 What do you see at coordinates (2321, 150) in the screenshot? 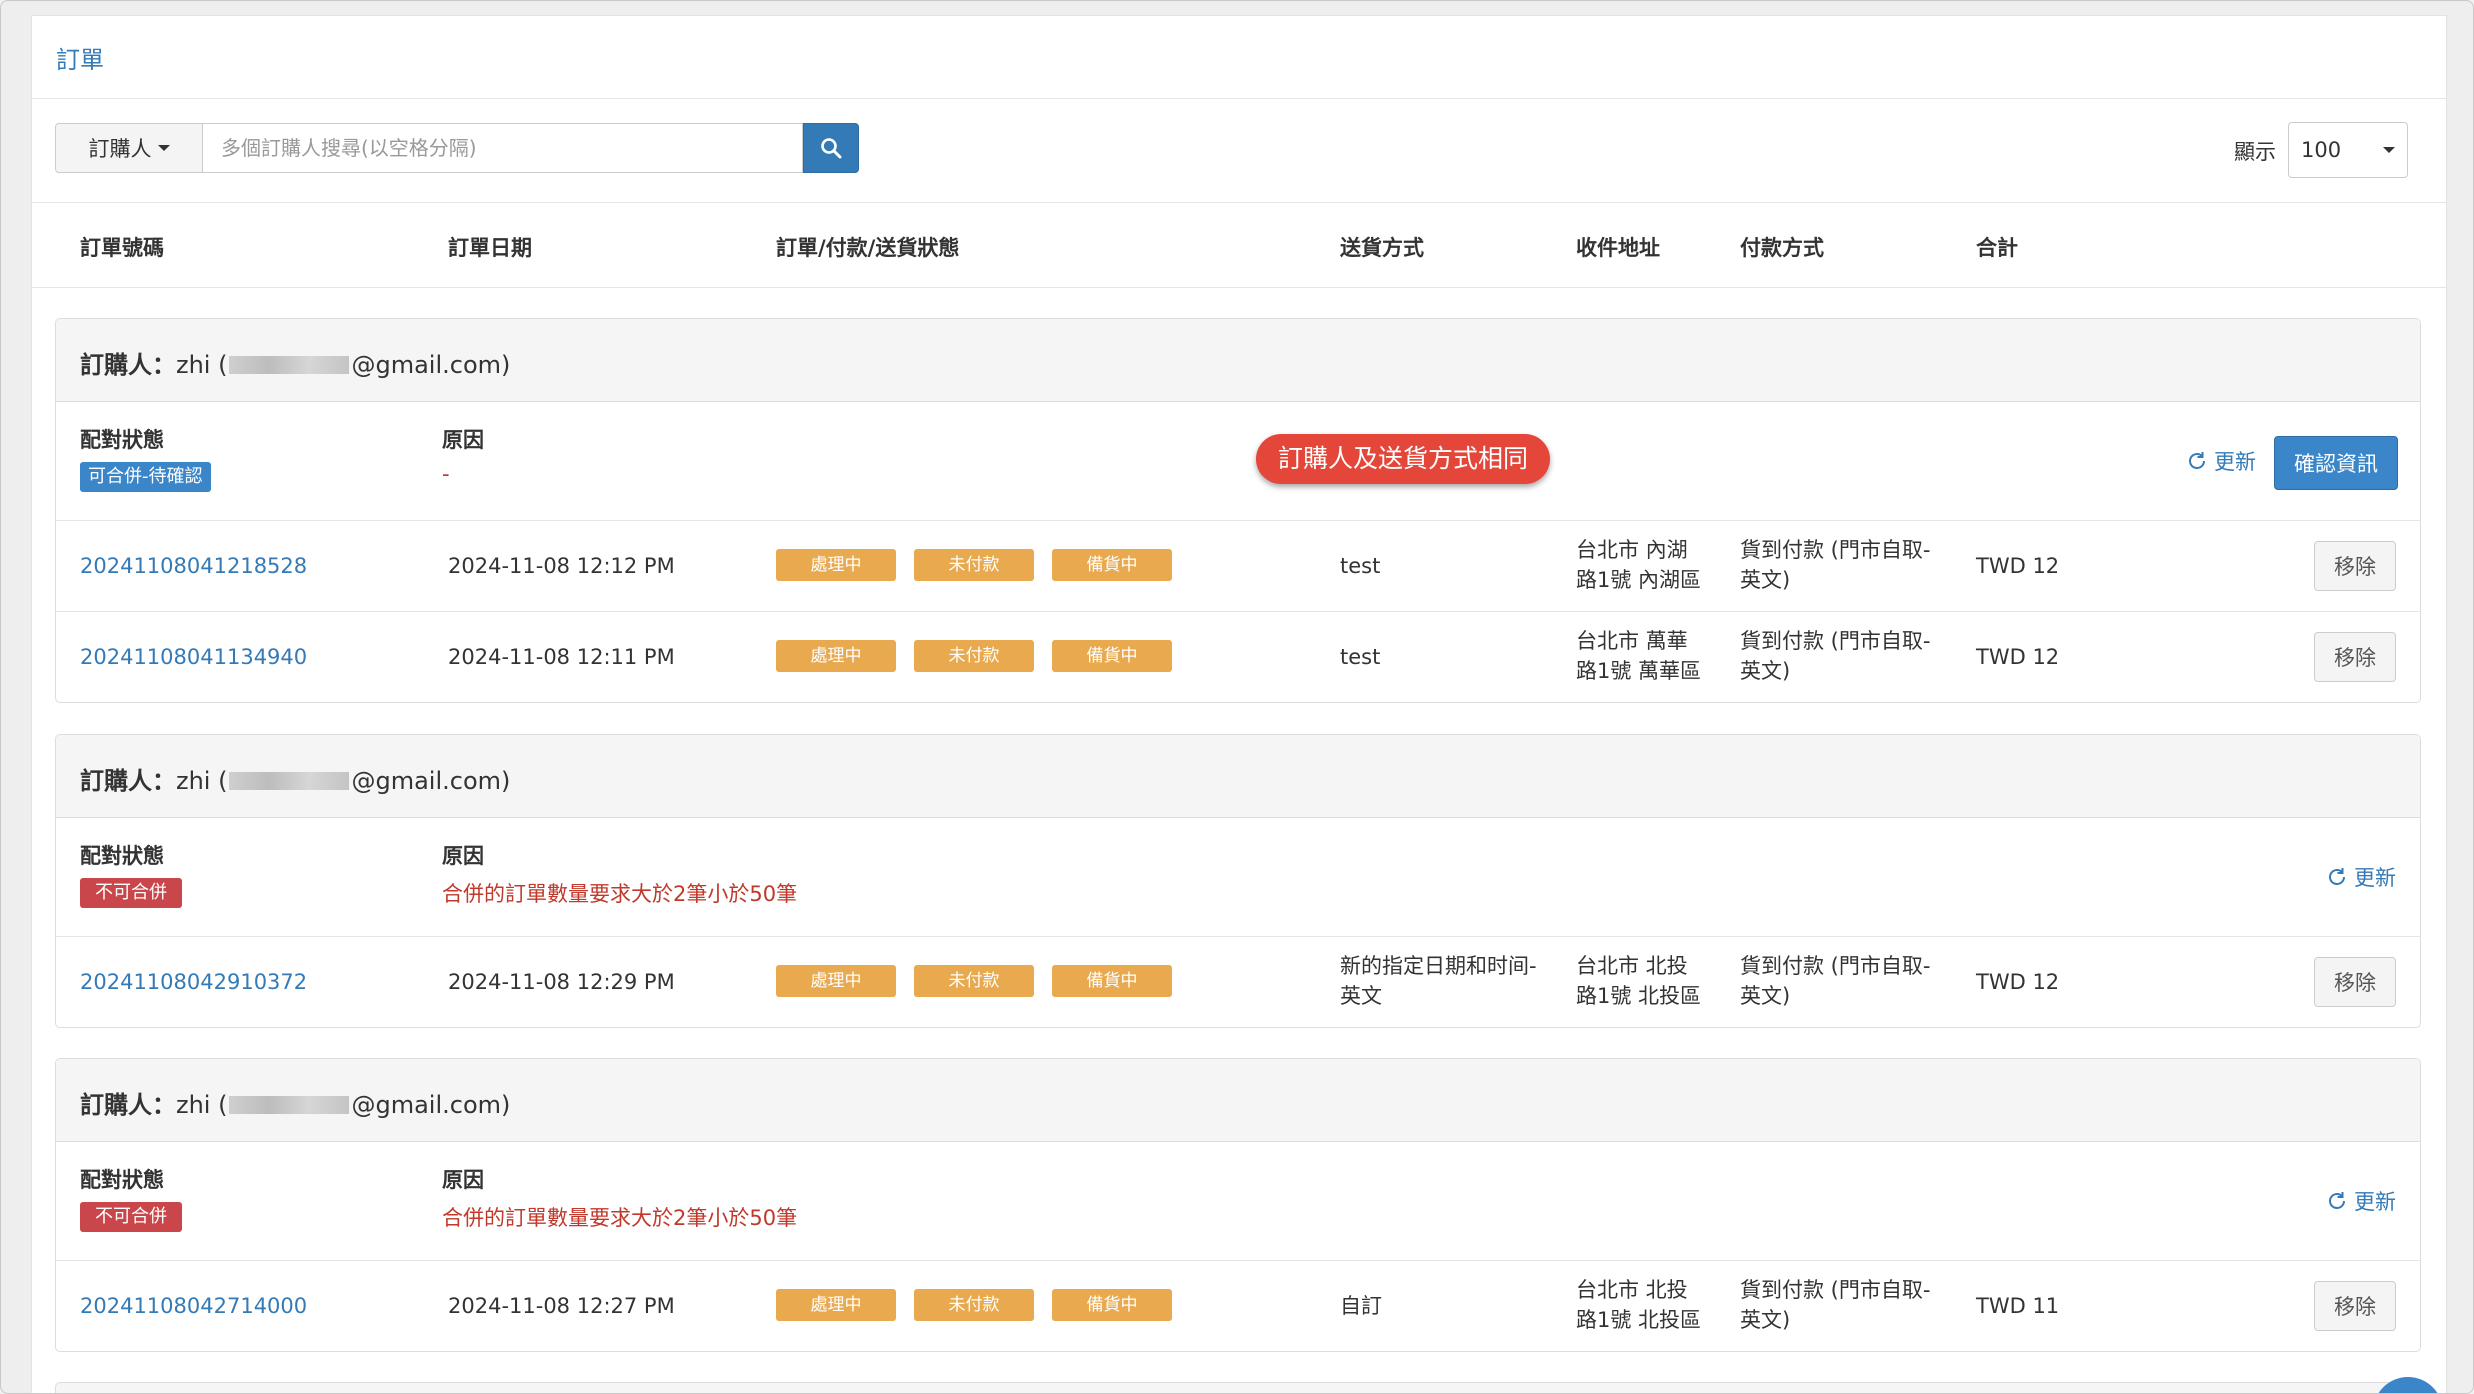
I see `display-count-value: 100` at bounding box center [2321, 150].